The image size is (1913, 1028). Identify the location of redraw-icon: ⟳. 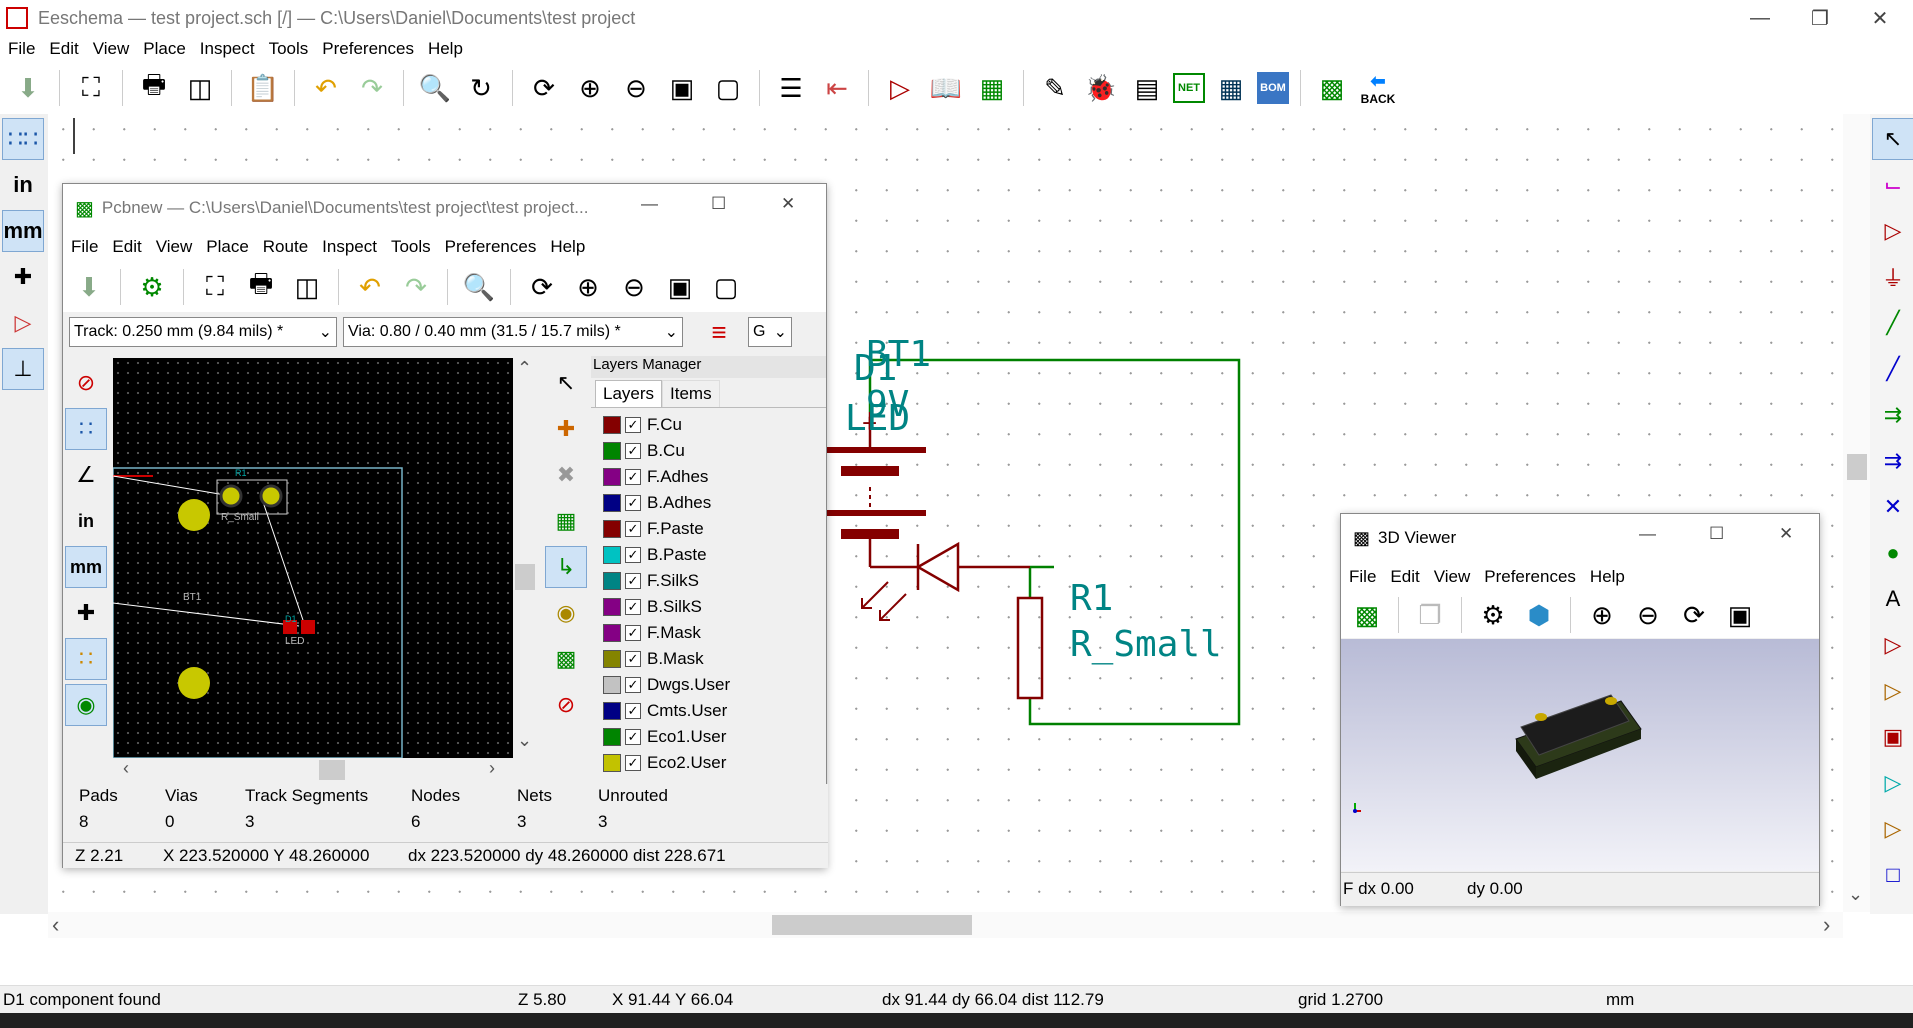
(544, 88).